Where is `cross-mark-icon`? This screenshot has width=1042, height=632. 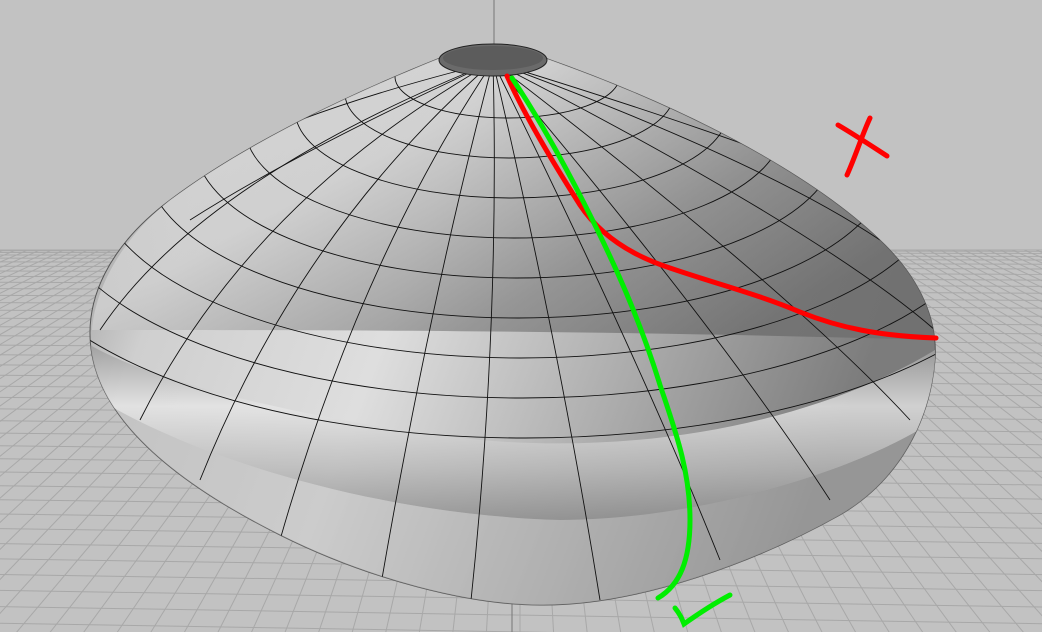
cross-mark-icon is located at coordinates (862, 146).